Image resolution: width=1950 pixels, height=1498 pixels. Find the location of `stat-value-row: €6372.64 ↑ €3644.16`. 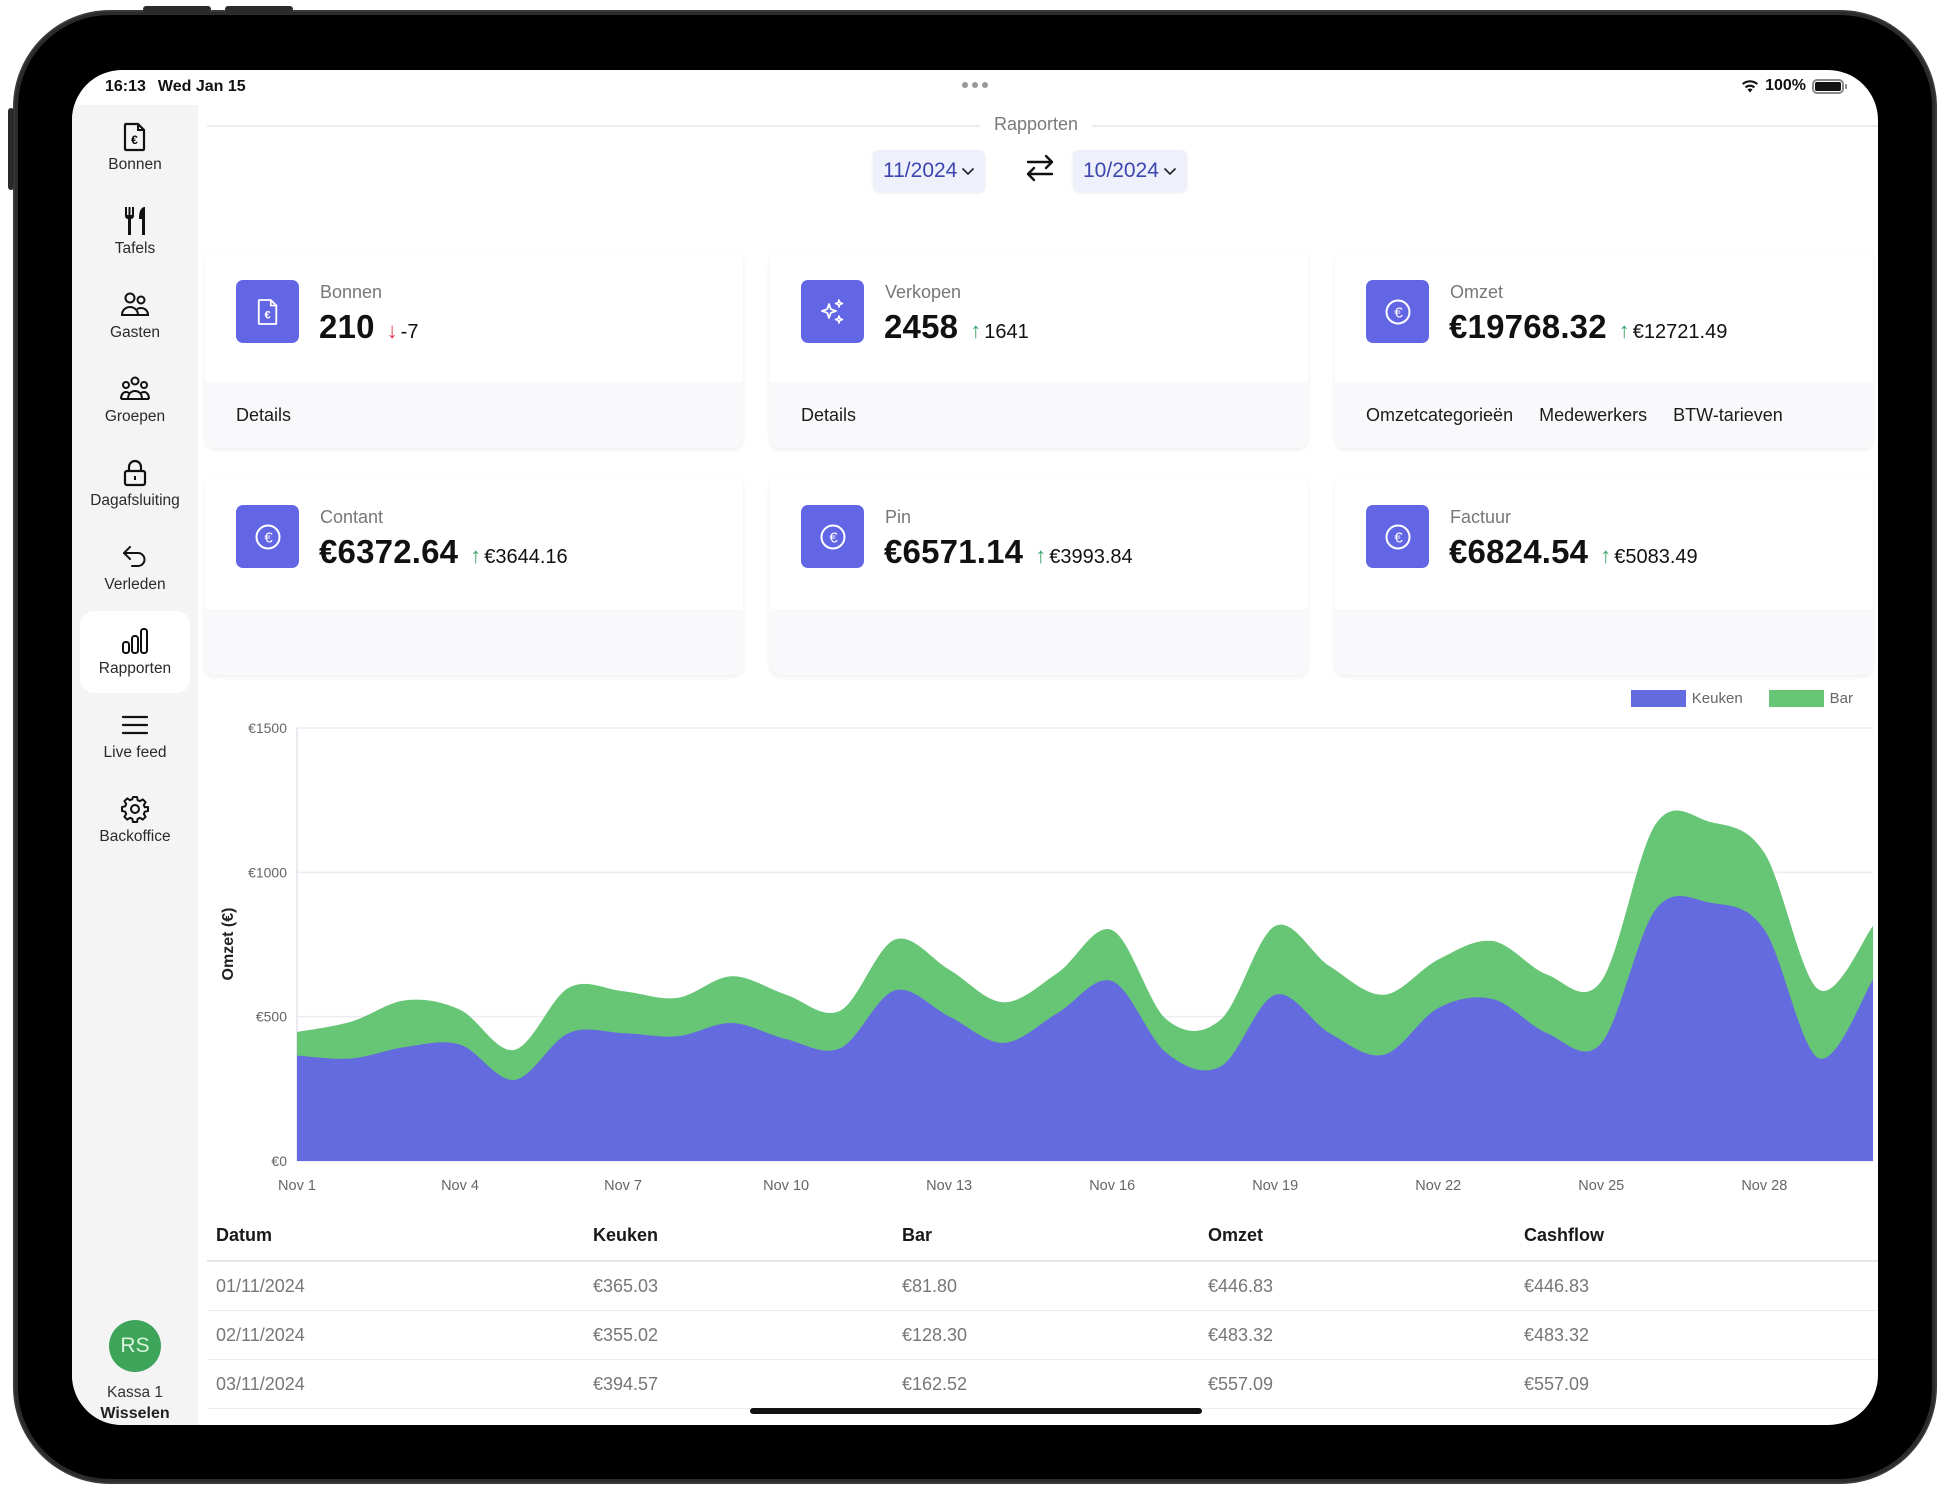

stat-value-row: €6372.64 ↑ €3644.16 is located at coordinates (443, 552).